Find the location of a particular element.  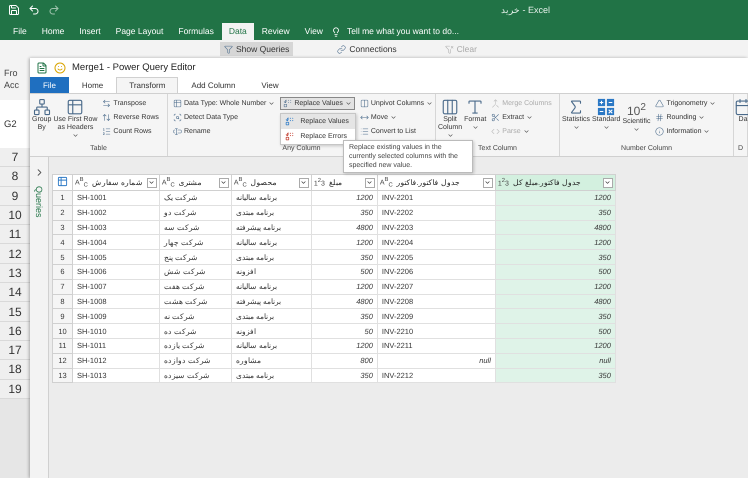

row-header: 19 is located at coordinates (15, 389).